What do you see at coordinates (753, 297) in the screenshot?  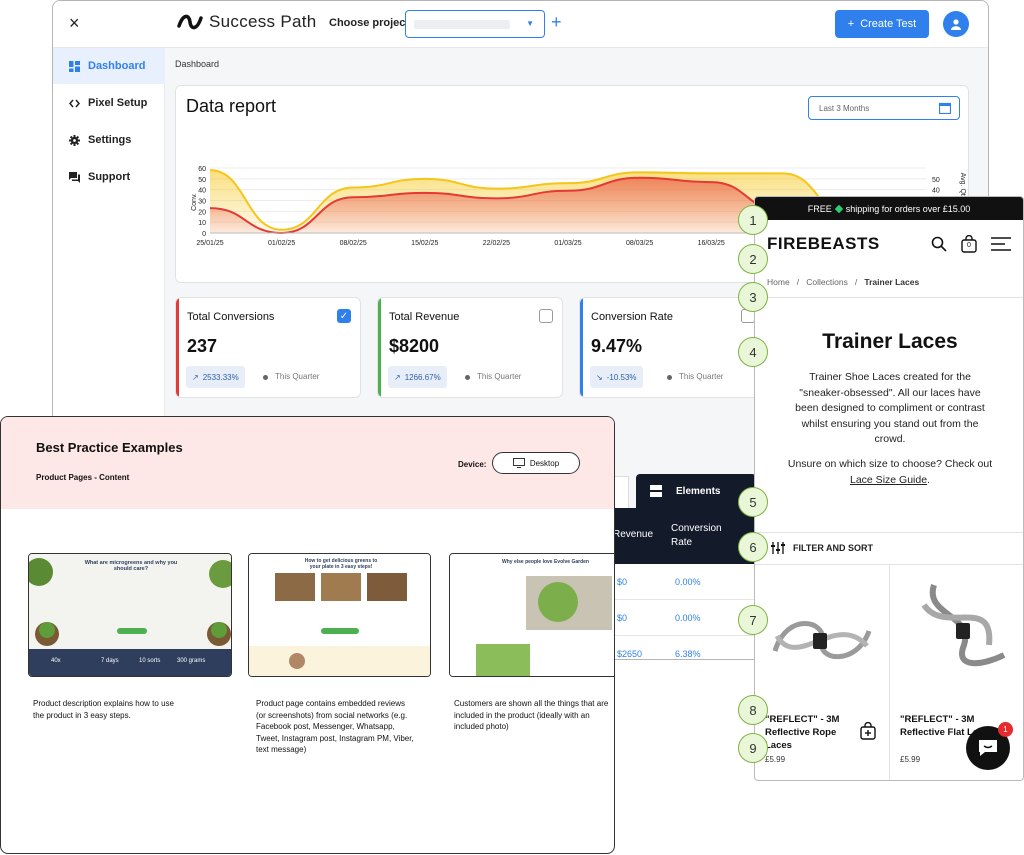 I see `annotation-marker: 3` at bounding box center [753, 297].